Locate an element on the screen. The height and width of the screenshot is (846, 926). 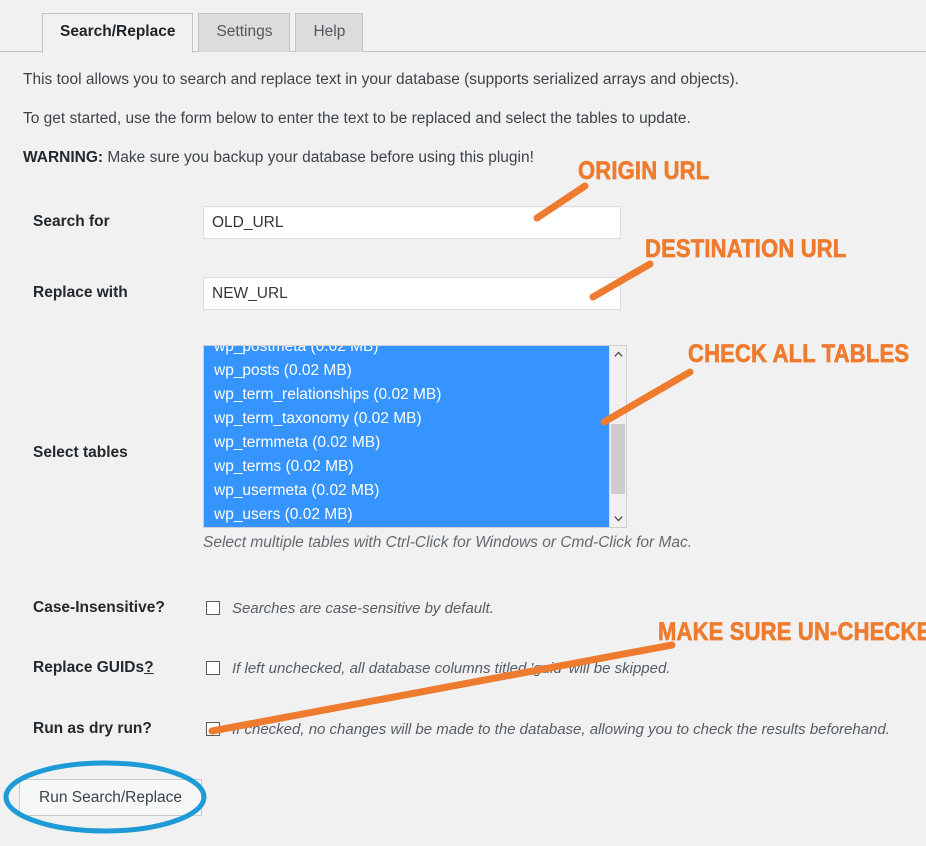
annotation-check-all-tables: CHECK ALL TABLES is located at coordinates (799, 354).